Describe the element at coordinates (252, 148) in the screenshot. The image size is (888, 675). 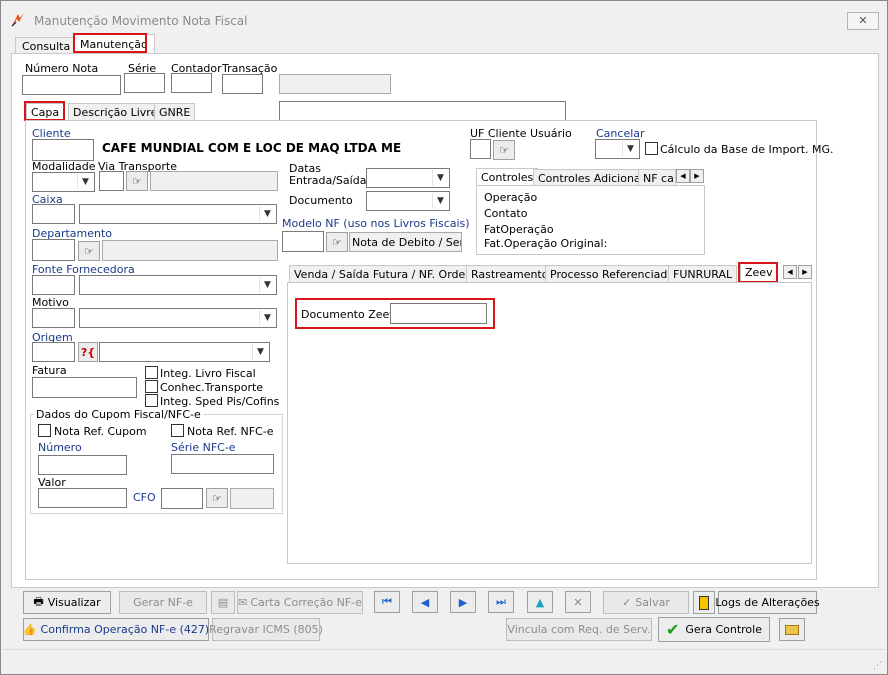
I see `cliente-name: CAFE MUNDIAL COM E LOC DE MAQ LTDA ME` at that location.